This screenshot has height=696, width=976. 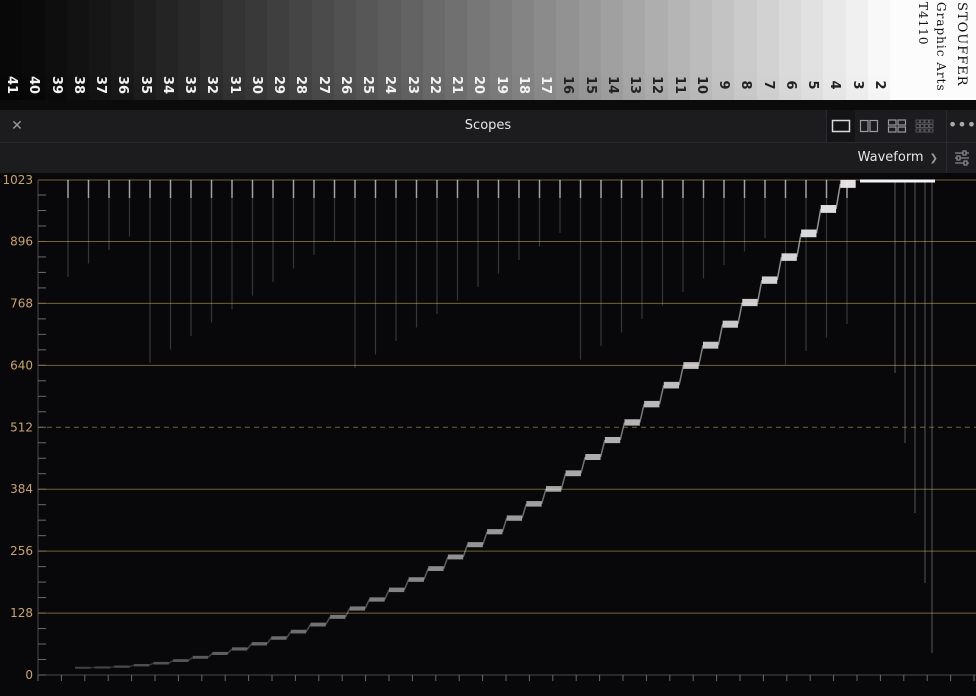 What do you see at coordinates (679, 85) in the screenshot?
I see `wedge-step-number: 11` at bounding box center [679, 85].